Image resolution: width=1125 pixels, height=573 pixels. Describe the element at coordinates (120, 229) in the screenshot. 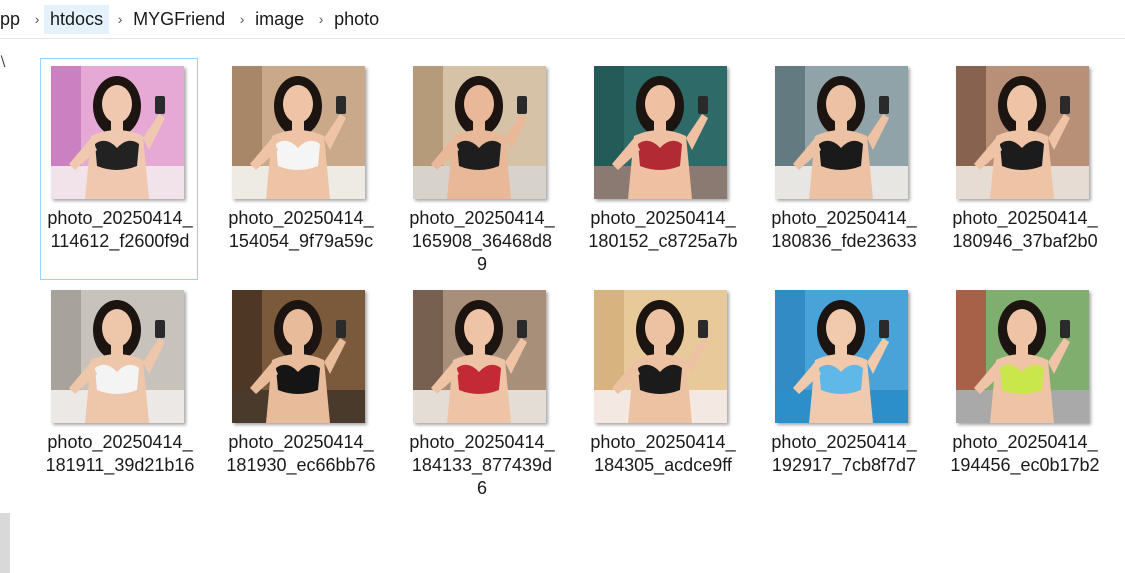

I see `file-name-label: photo_20250414_114612_f2600f9d` at that location.